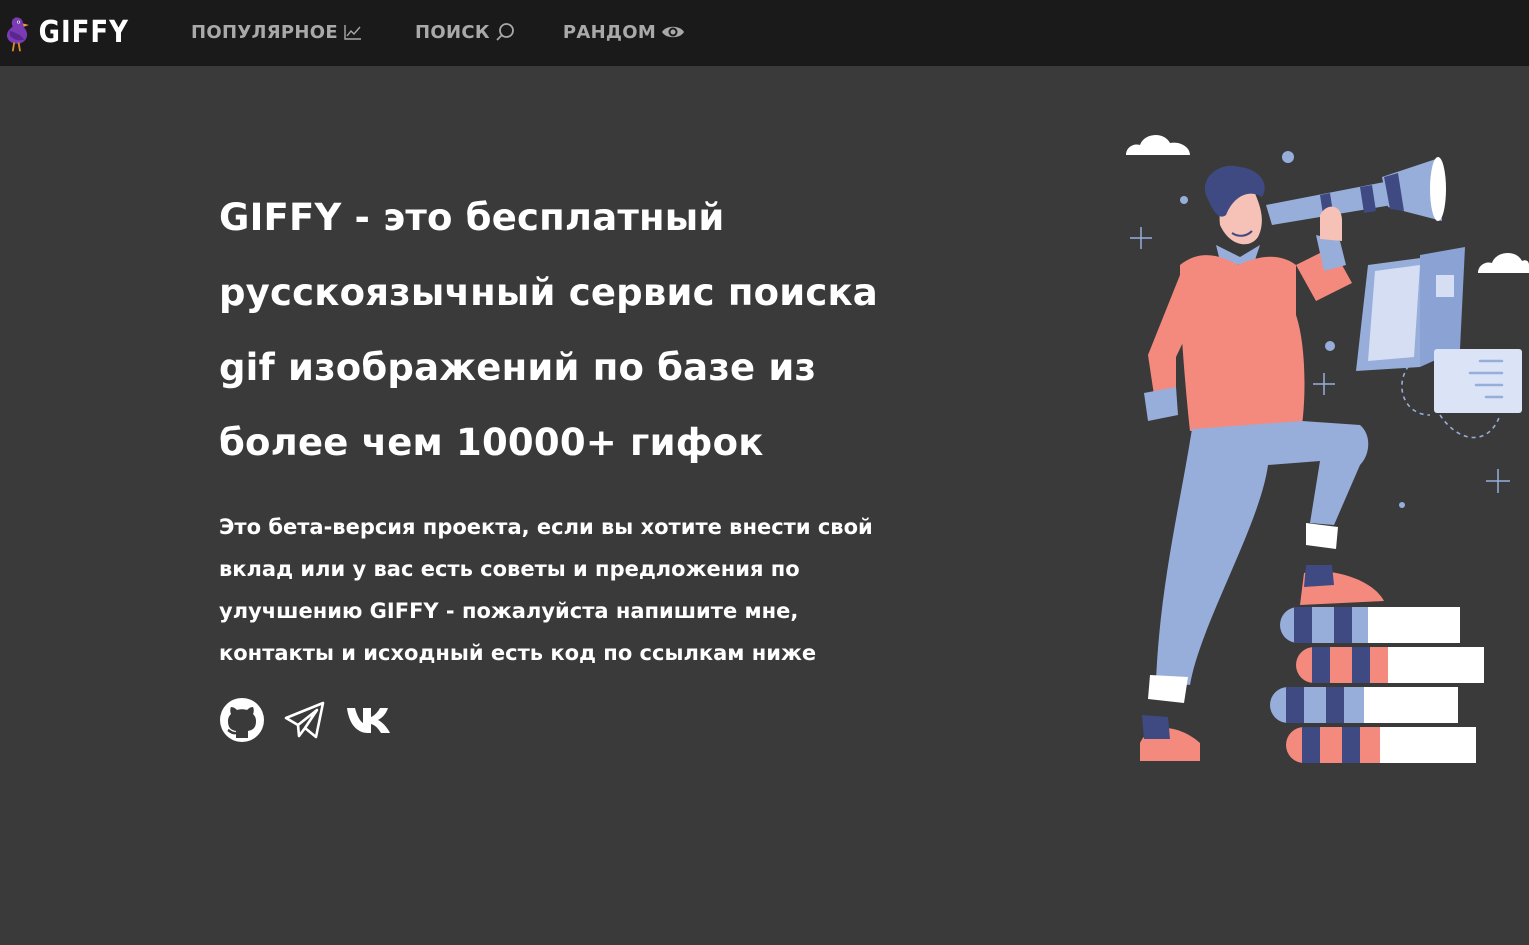 The width and height of the screenshot is (1529, 945). Describe the element at coordinates (673, 32) in the screenshot. I see `eye-icon` at that location.